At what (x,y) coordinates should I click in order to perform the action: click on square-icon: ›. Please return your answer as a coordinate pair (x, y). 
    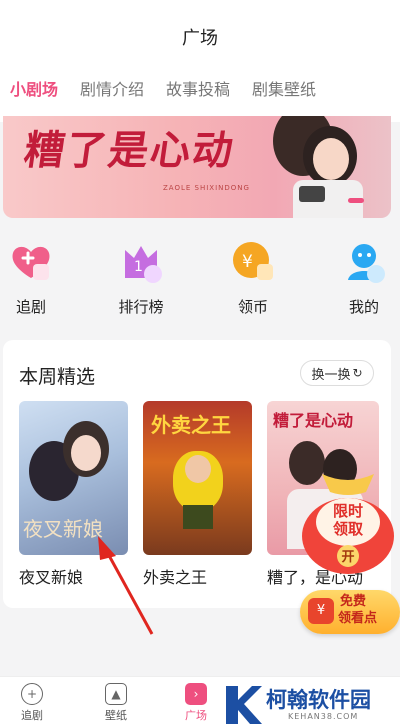
    Looking at the image, I should click on (196, 694).